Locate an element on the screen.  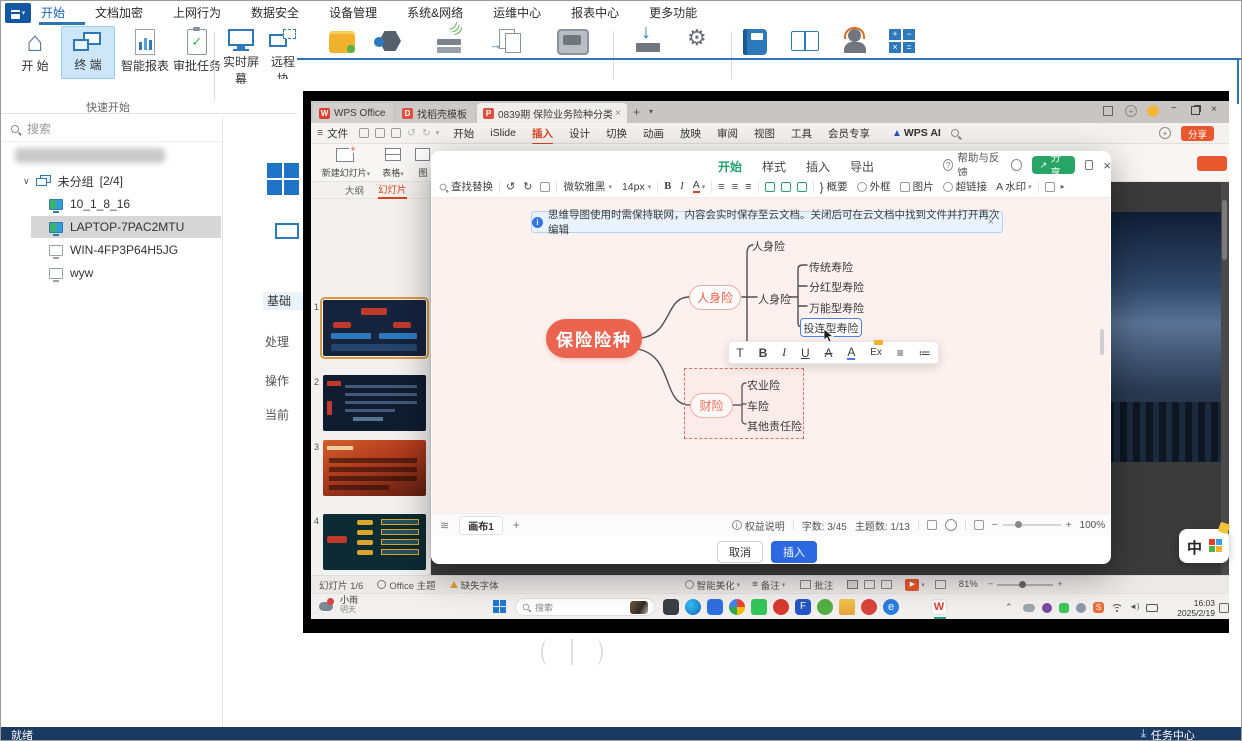
frame-button: 外框 is located at coordinates (873, 186).